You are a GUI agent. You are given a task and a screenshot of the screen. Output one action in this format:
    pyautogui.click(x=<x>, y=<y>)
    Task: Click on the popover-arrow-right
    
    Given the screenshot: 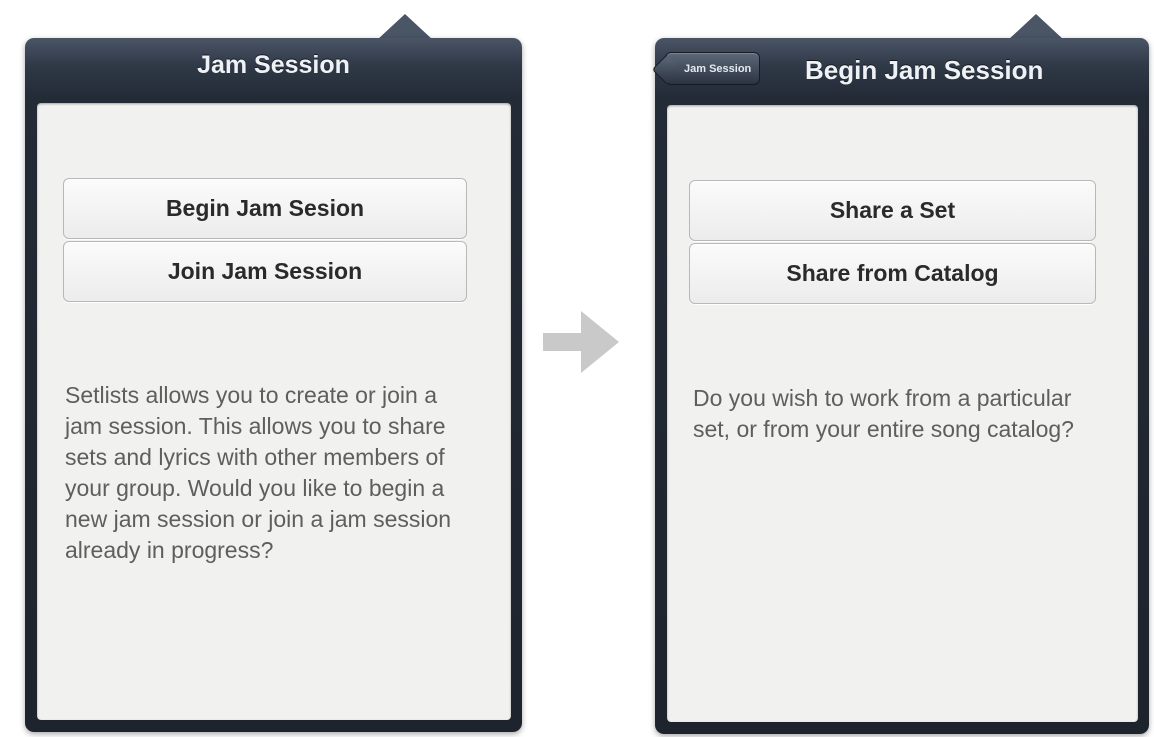 What is the action you would take?
    pyautogui.click(x=1036, y=27)
    